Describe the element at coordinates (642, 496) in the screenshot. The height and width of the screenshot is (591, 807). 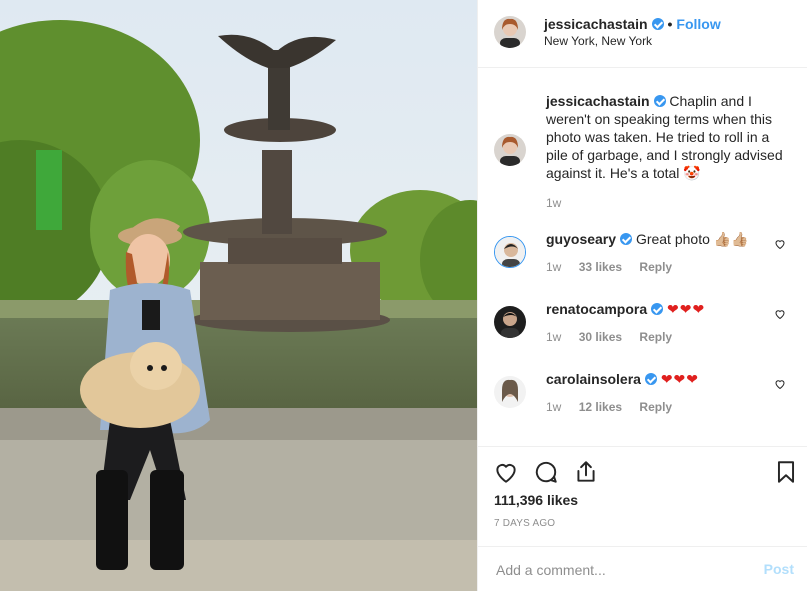
I see `post-actions: 111,396 likes 7 DAYS AGO` at that location.